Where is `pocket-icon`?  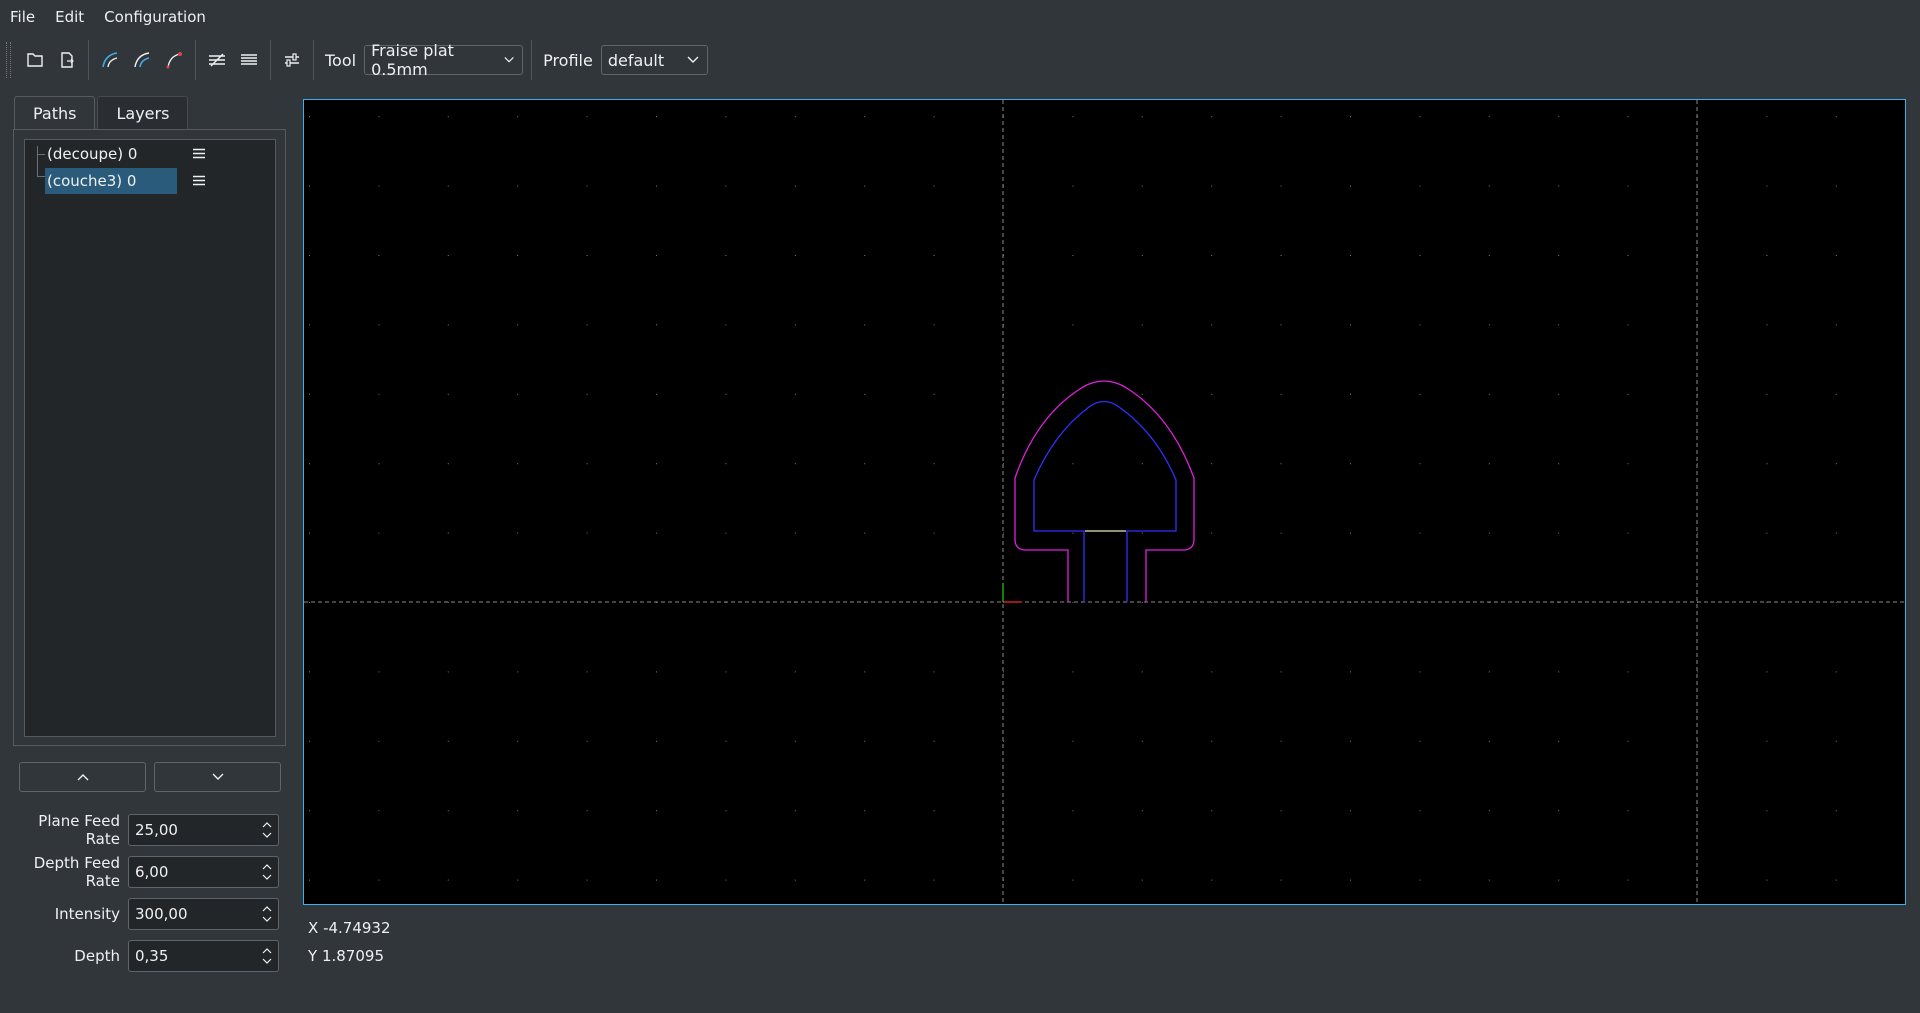
pocket-icon is located at coordinates (217, 60).